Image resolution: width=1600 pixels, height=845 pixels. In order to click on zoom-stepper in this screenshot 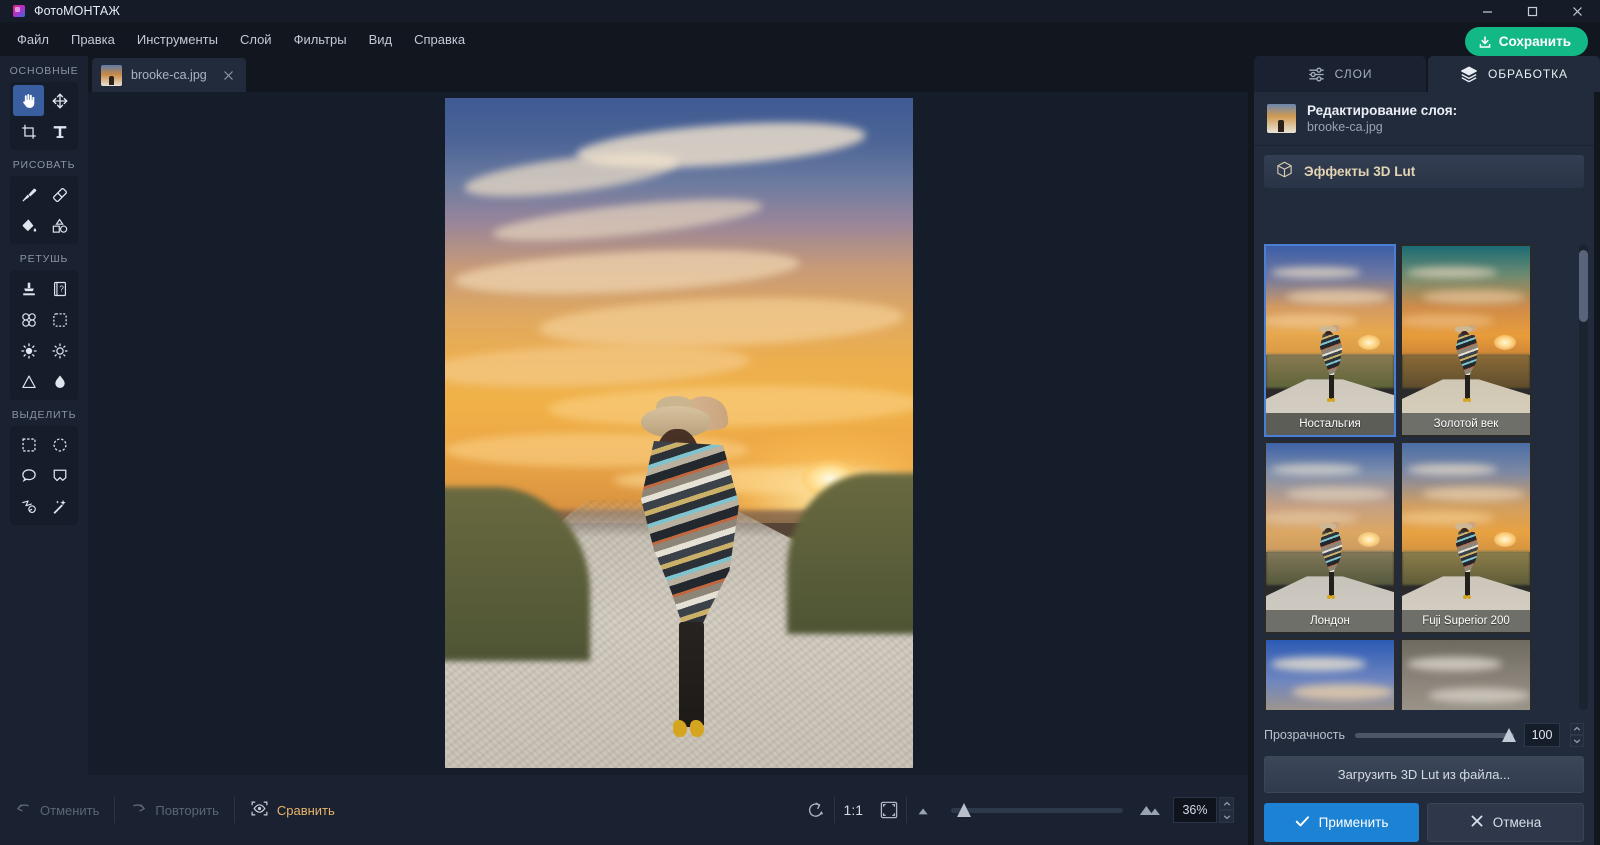, I will do `click(1226, 810)`.